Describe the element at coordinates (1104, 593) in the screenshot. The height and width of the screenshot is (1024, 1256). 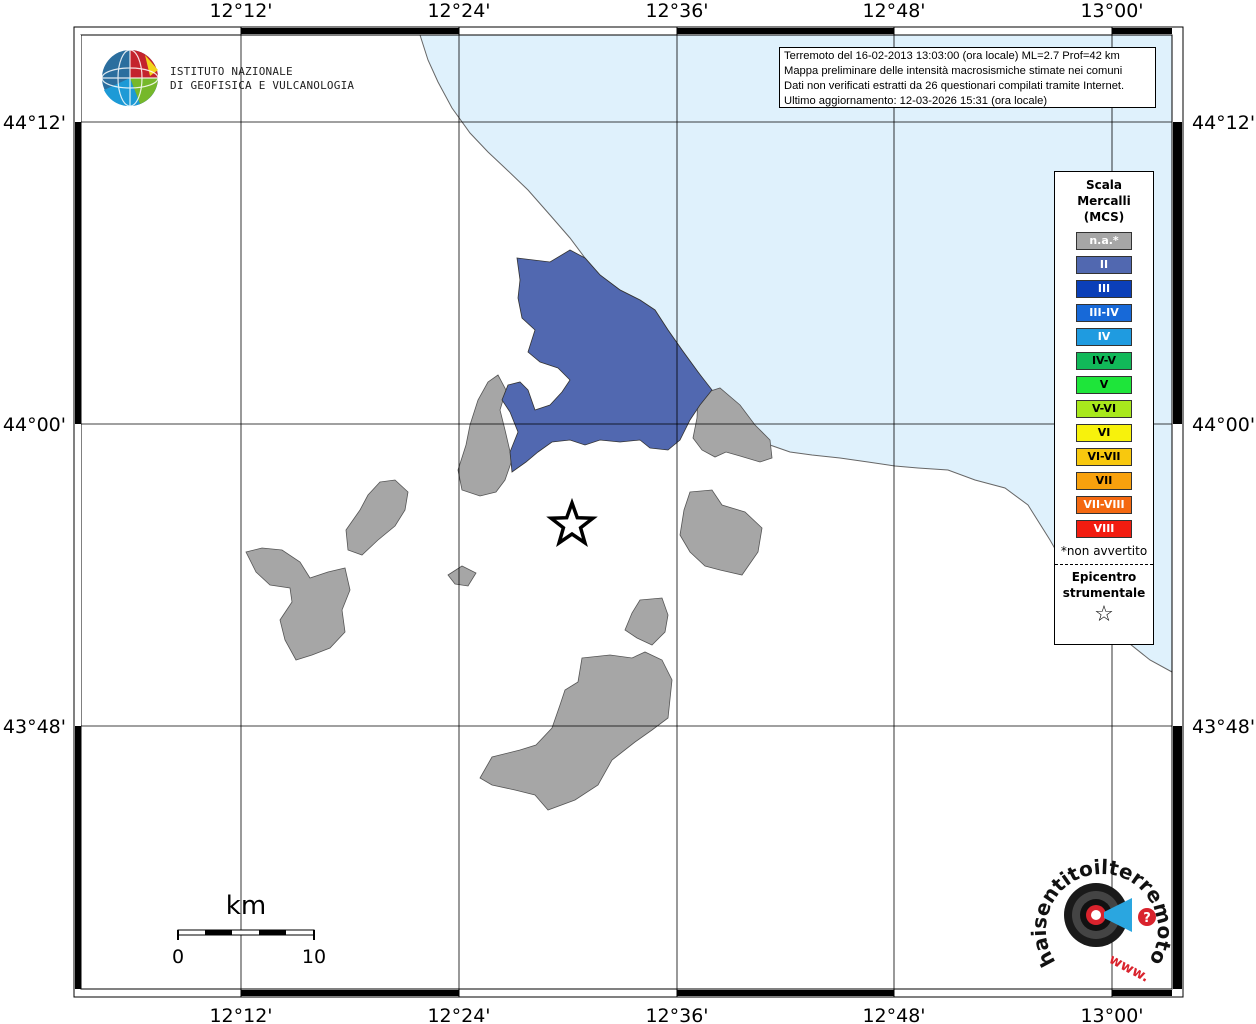
I see `legend-epicenter-line2: strumentale` at that location.